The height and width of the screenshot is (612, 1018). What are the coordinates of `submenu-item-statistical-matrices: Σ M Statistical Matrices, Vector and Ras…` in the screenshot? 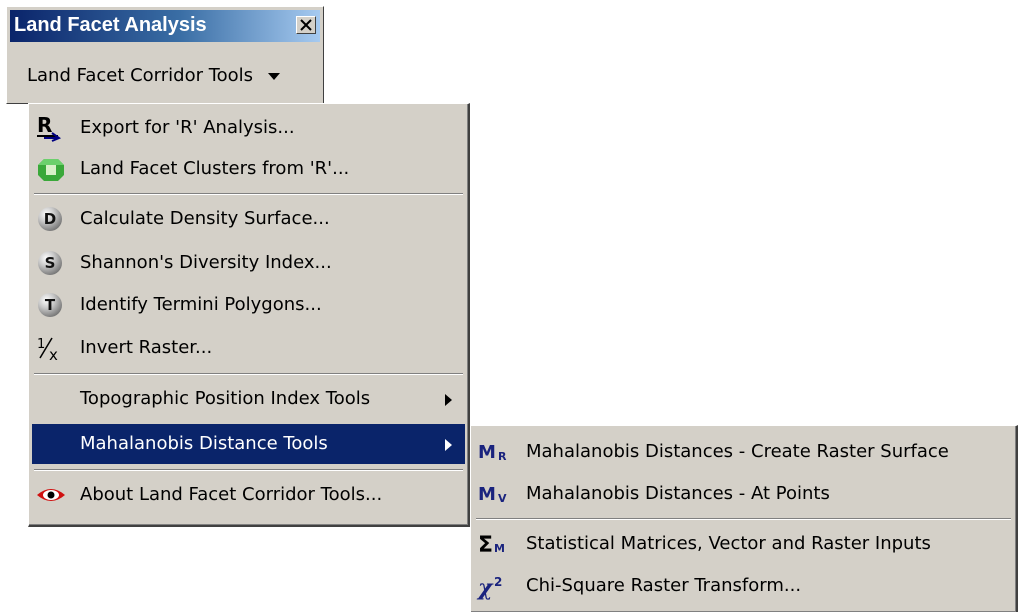 It's located at (743, 544).